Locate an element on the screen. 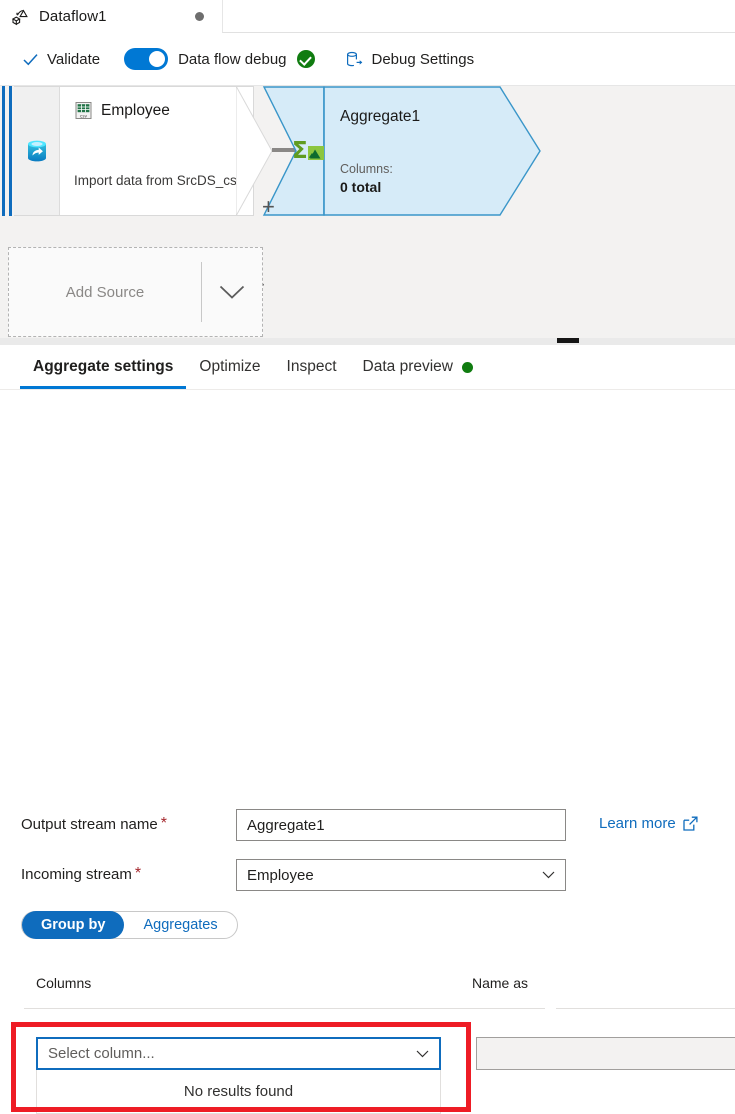 Image resolution: width=735 pixels, height=1114 pixels. add-source-label: Add Source is located at coordinates (105, 292).